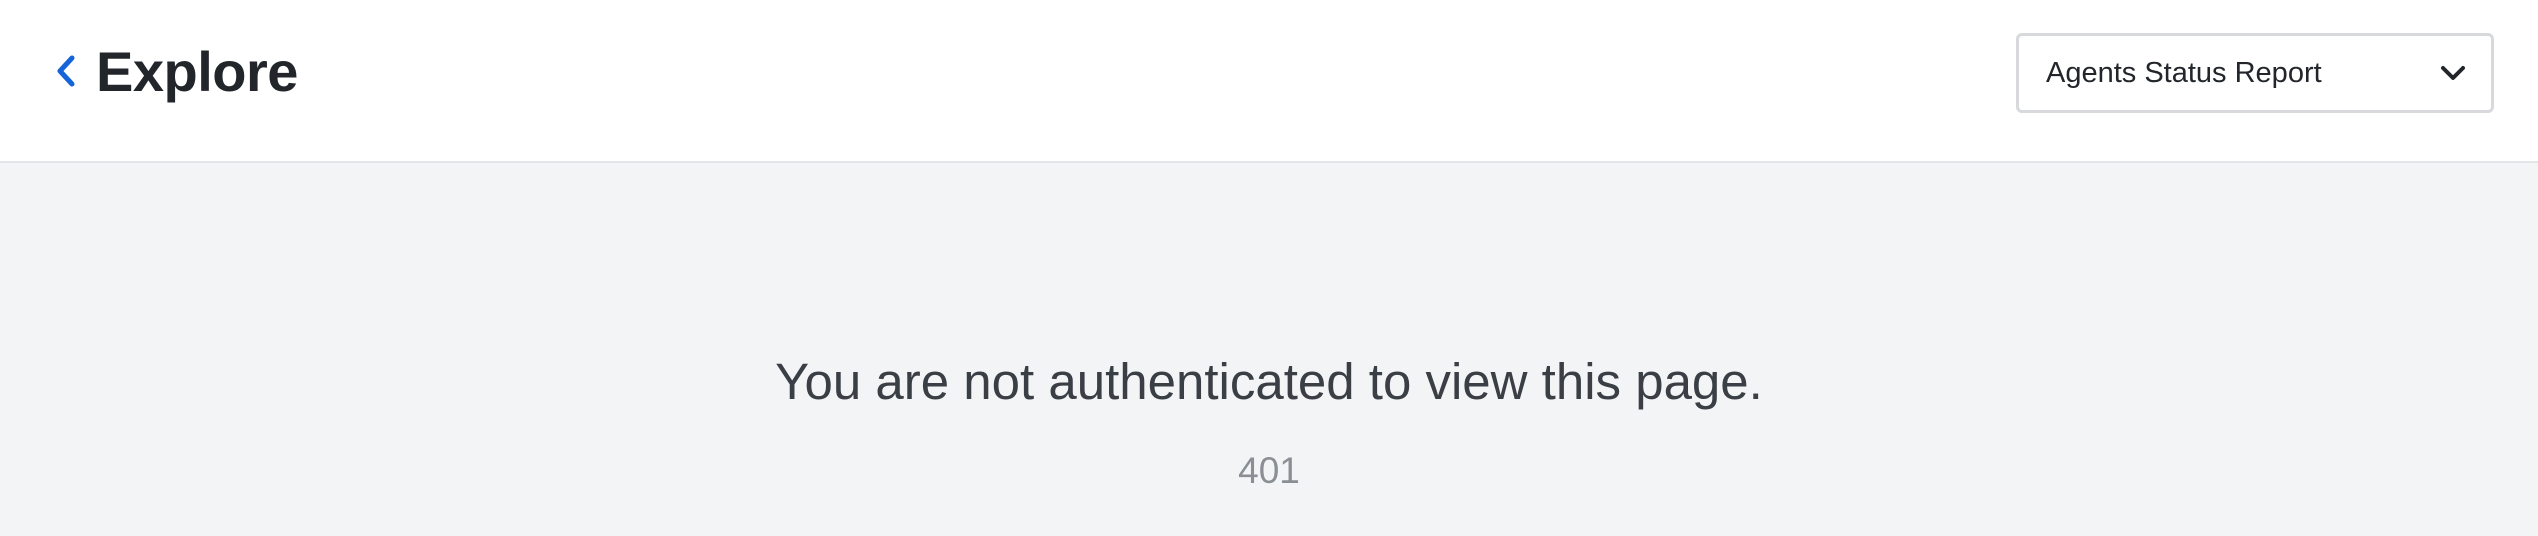  What do you see at coordinates (2184, 73) in the screenshot?
I see `report-select-value: Agents Status Report` at bounding box center [2184, 73].